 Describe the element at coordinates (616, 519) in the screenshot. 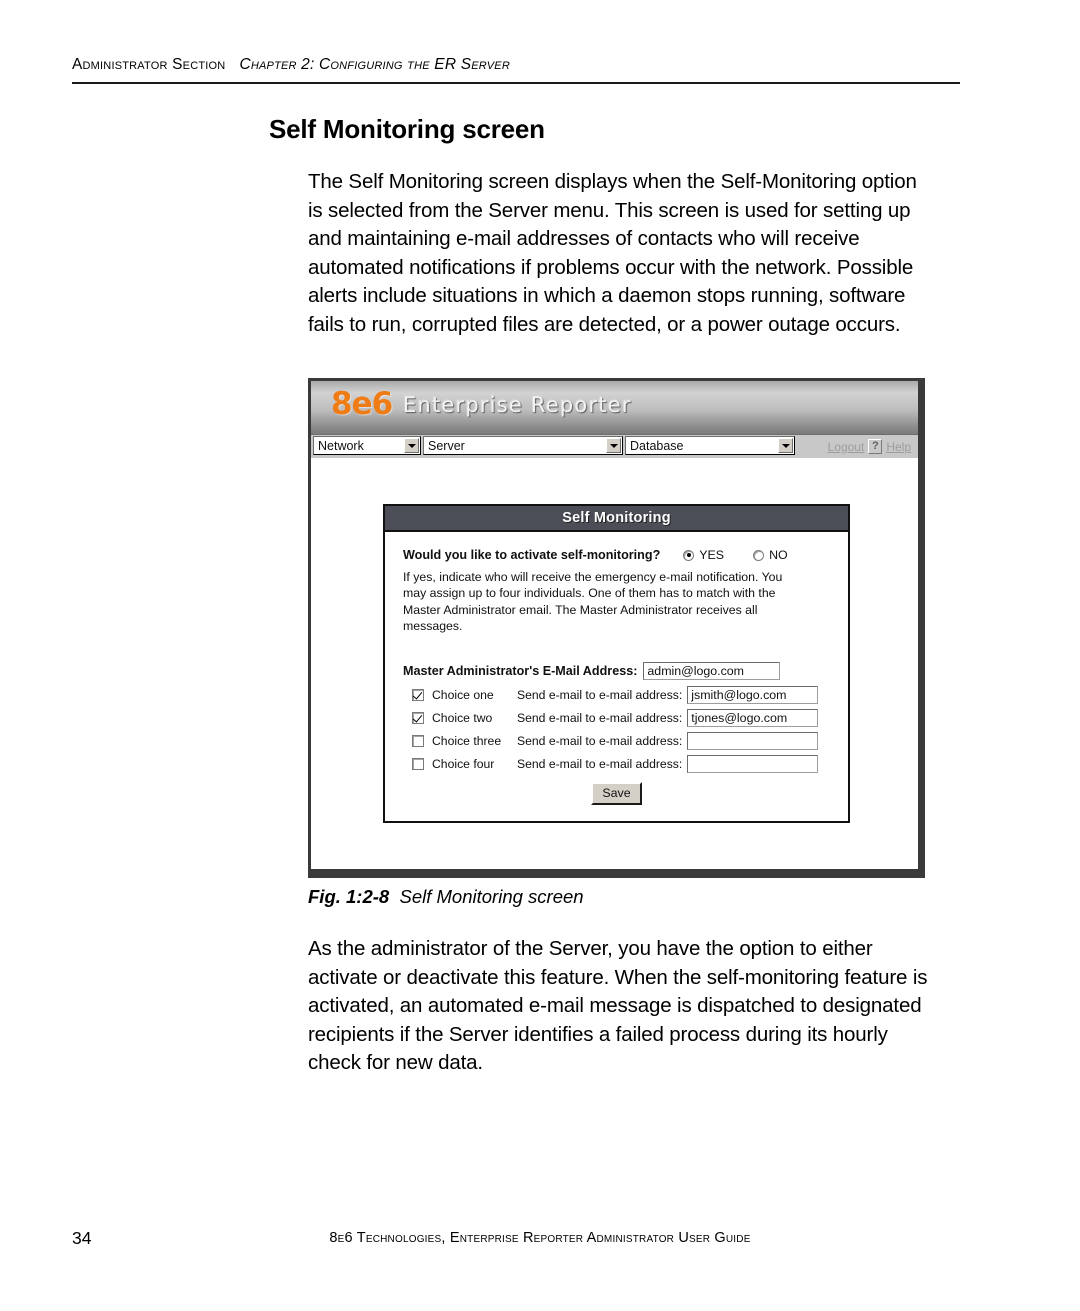

I see `panel-title: Self Monitoring` at that location.